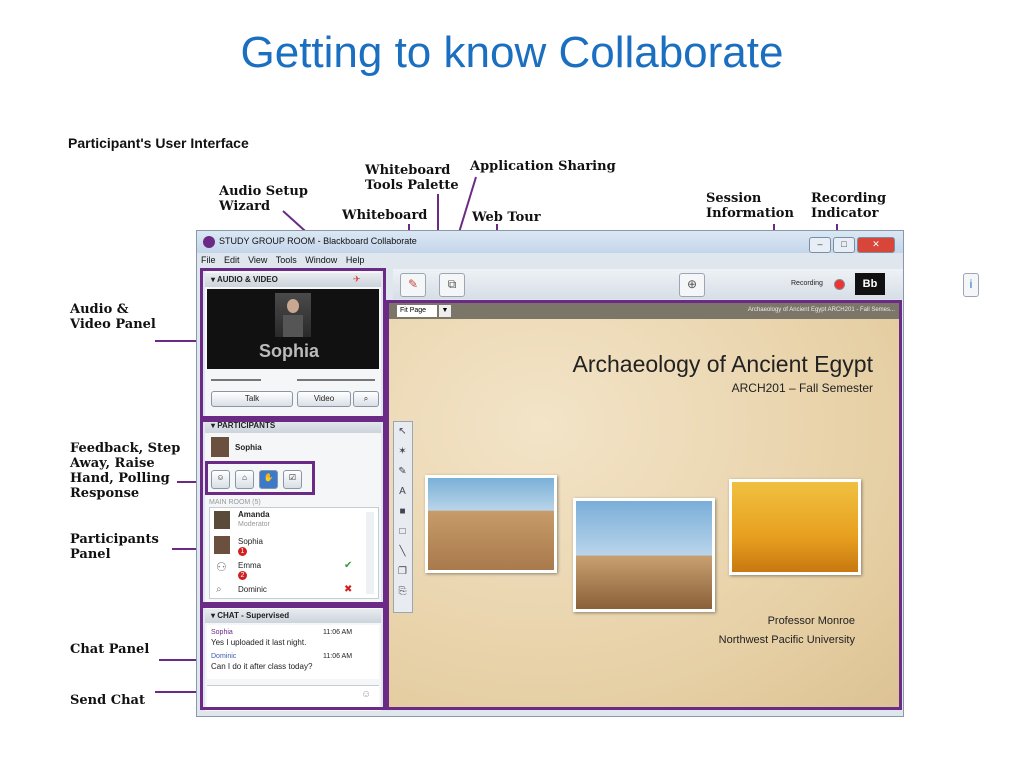  I want to click on menu-tools: Tools, so click(286, 260).